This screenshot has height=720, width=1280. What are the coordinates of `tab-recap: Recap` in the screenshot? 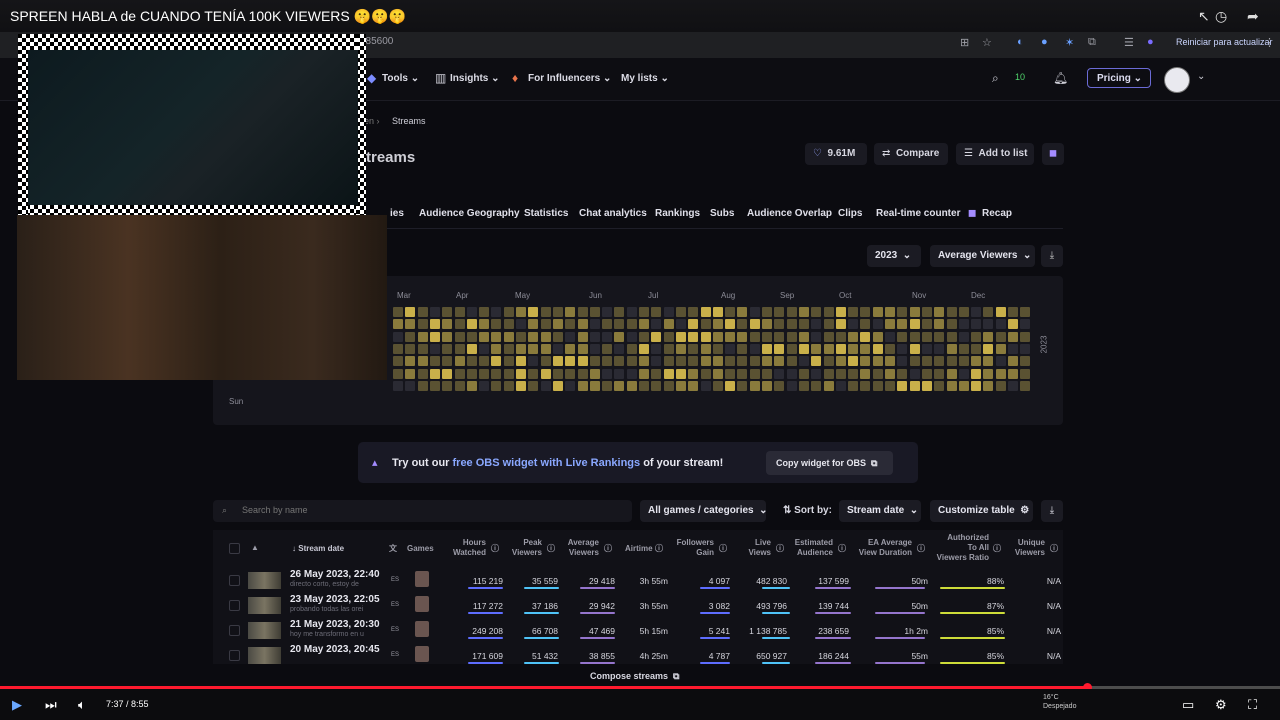 It's located at (997, 213).